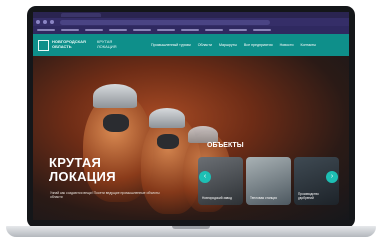  I want to click on brand-text: Крутая локация, so click(107, 44).